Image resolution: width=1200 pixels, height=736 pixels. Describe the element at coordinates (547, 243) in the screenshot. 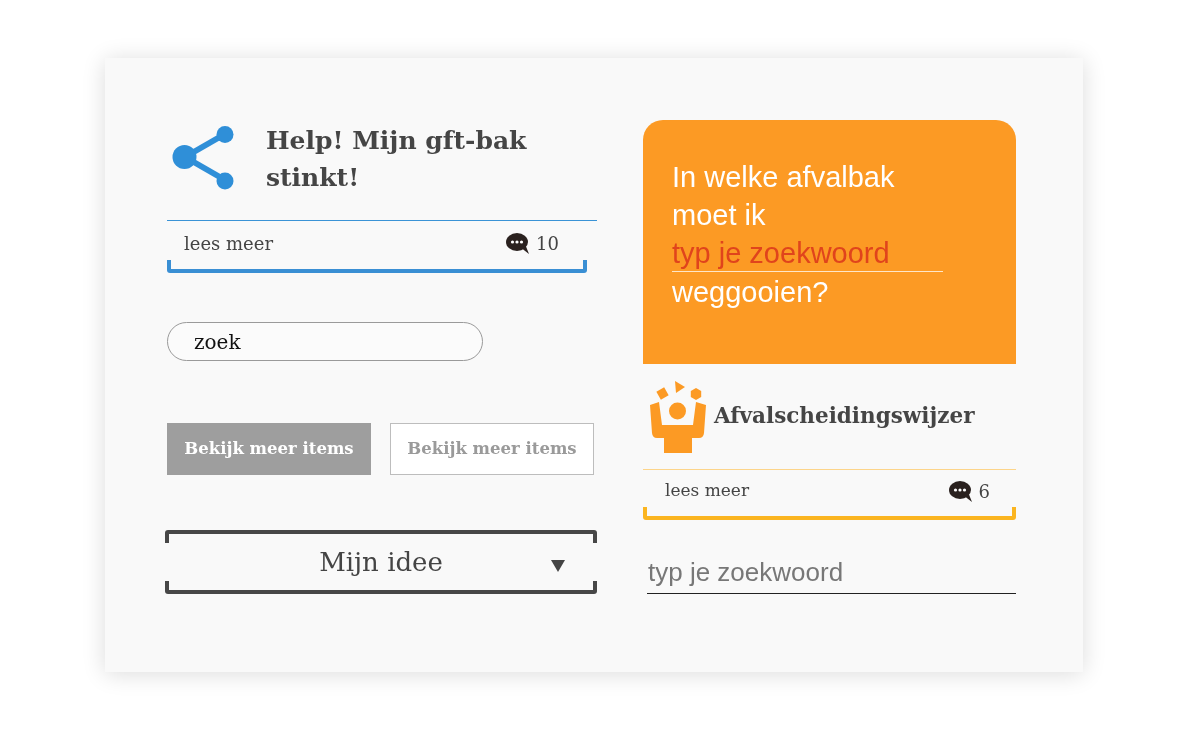

I see `comment-count: 10` at that location.